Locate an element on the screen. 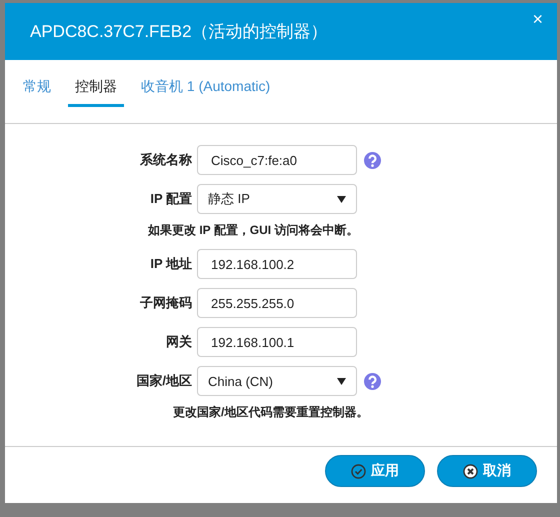 Image resolution: width=560 pixels, height=517 pixels. close-circle-icon is located at coordinates (470, 471).